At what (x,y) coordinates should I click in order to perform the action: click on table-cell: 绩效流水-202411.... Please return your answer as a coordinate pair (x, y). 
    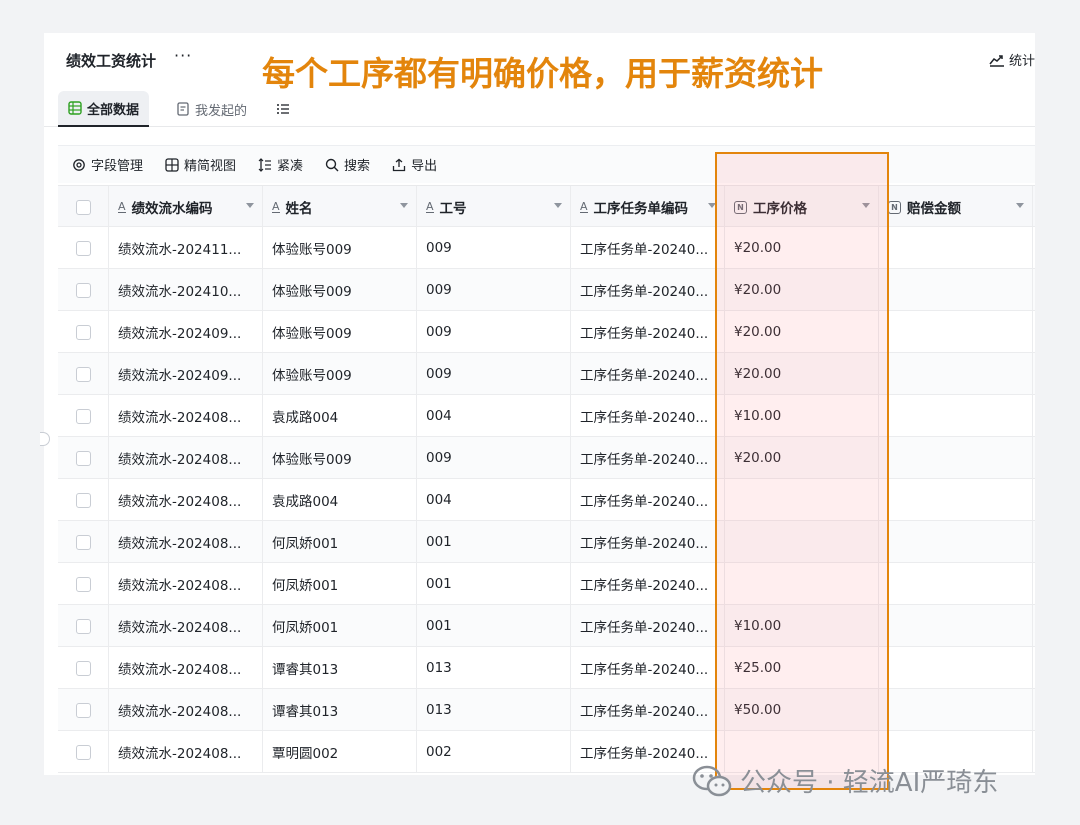
    Looking at the image, I should click on (186, 248).